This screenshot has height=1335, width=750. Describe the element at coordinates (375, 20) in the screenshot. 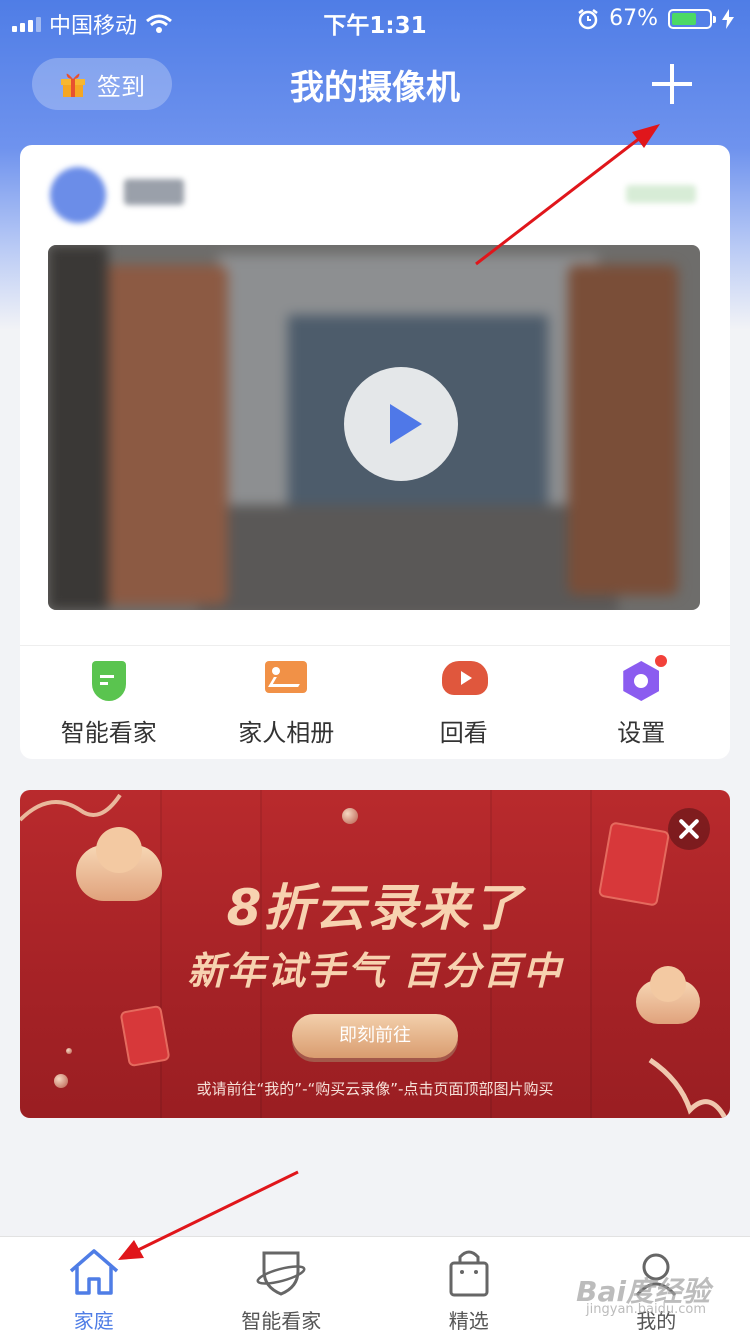

I see `status-bar: 中国移动 下午1:31 67%` at that location.